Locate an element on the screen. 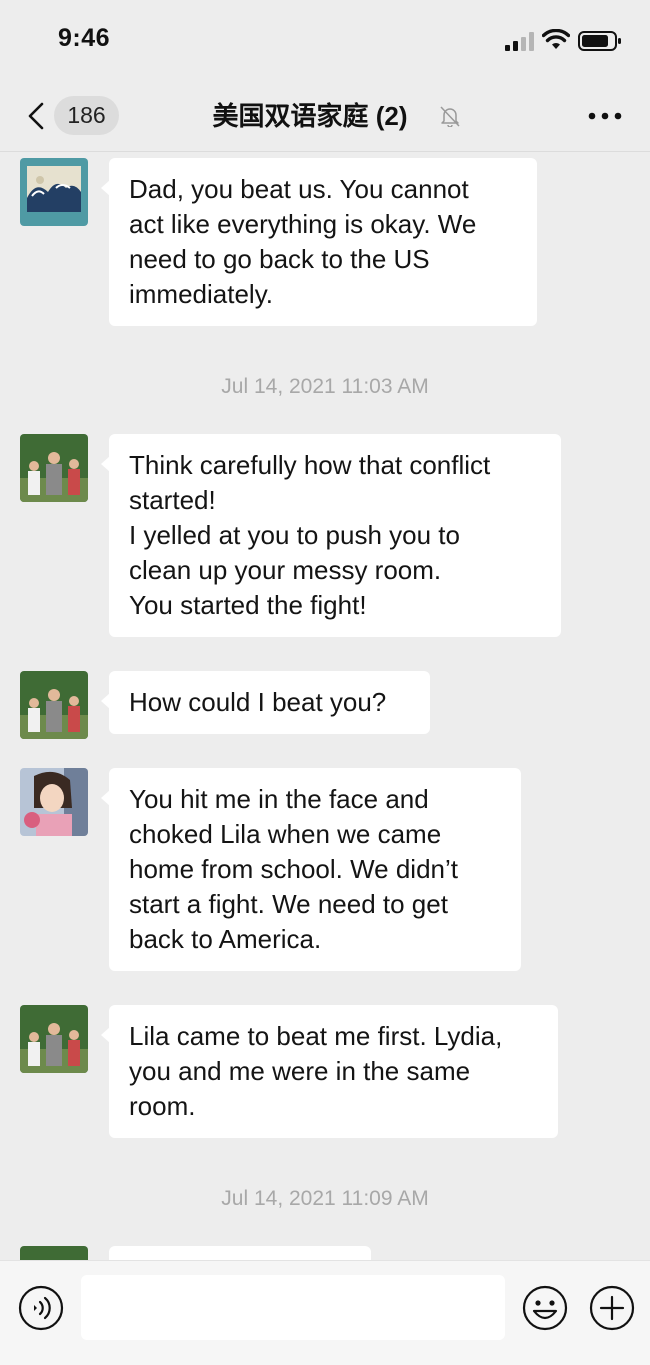  status-time: 9:46 is located at coordinates (84, 38).